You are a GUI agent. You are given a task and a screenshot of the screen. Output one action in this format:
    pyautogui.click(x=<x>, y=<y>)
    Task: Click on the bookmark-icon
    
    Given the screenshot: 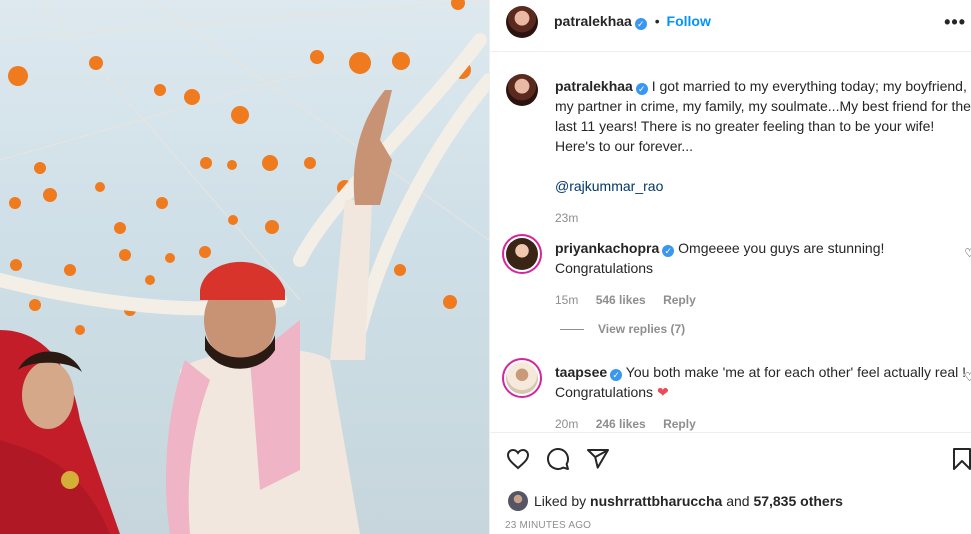 What is the action you would take?
    pyautogui.click(x=960, y=459)
    